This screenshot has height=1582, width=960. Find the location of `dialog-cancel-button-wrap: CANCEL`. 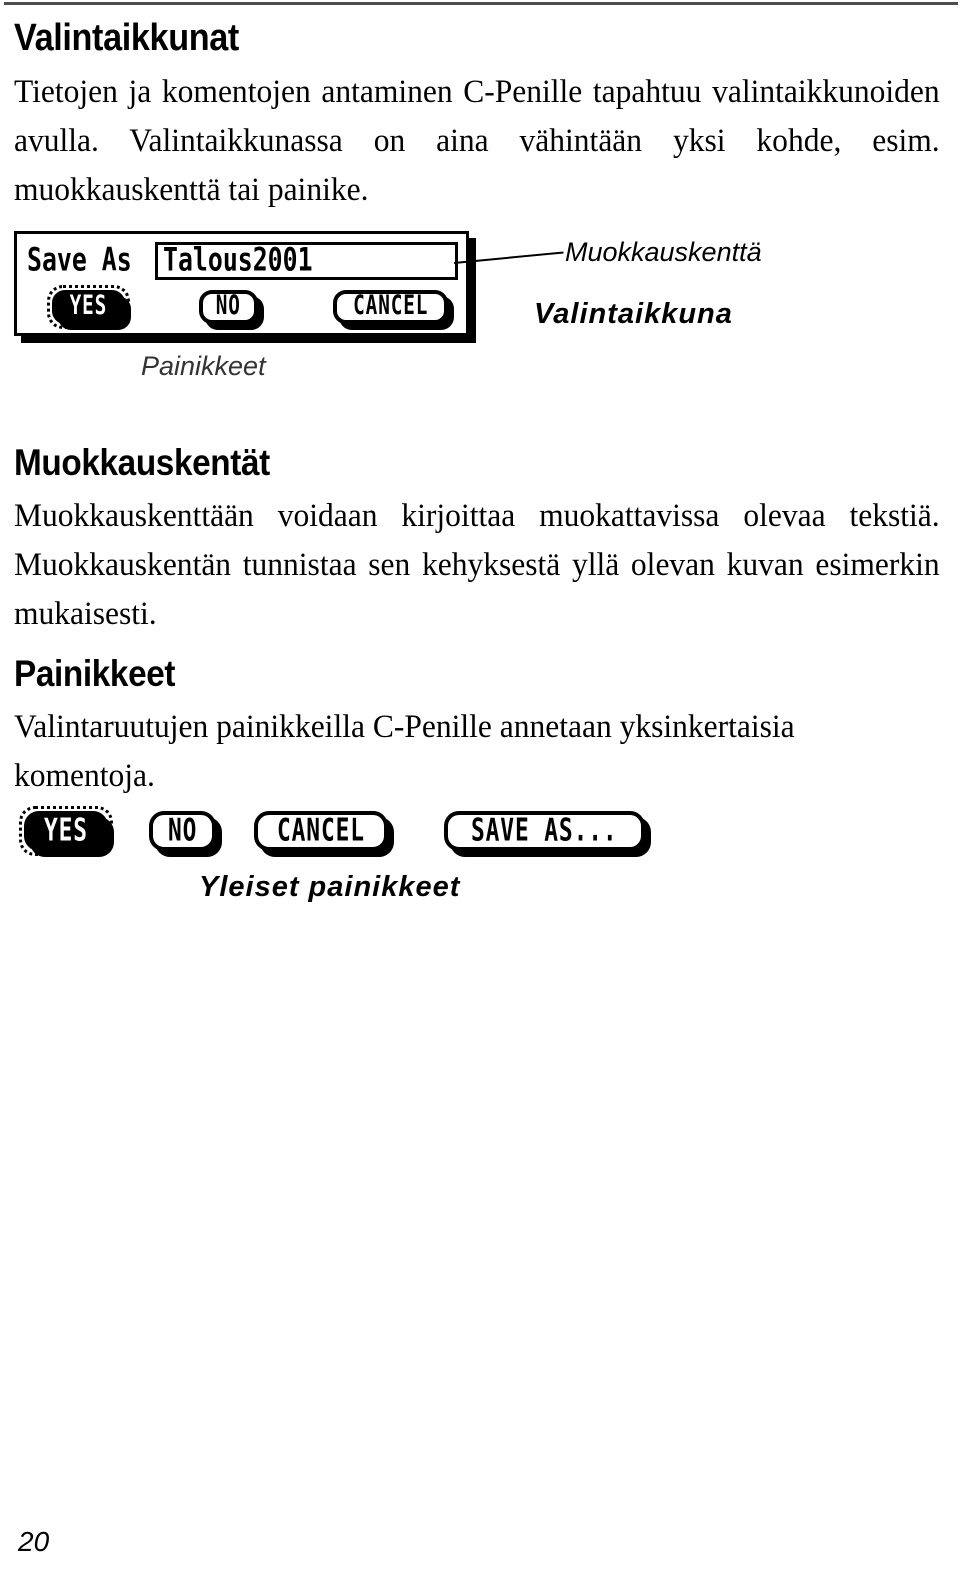

dialog-cancel-button-wrap: CANCEL is located at coordinates (394, 310).